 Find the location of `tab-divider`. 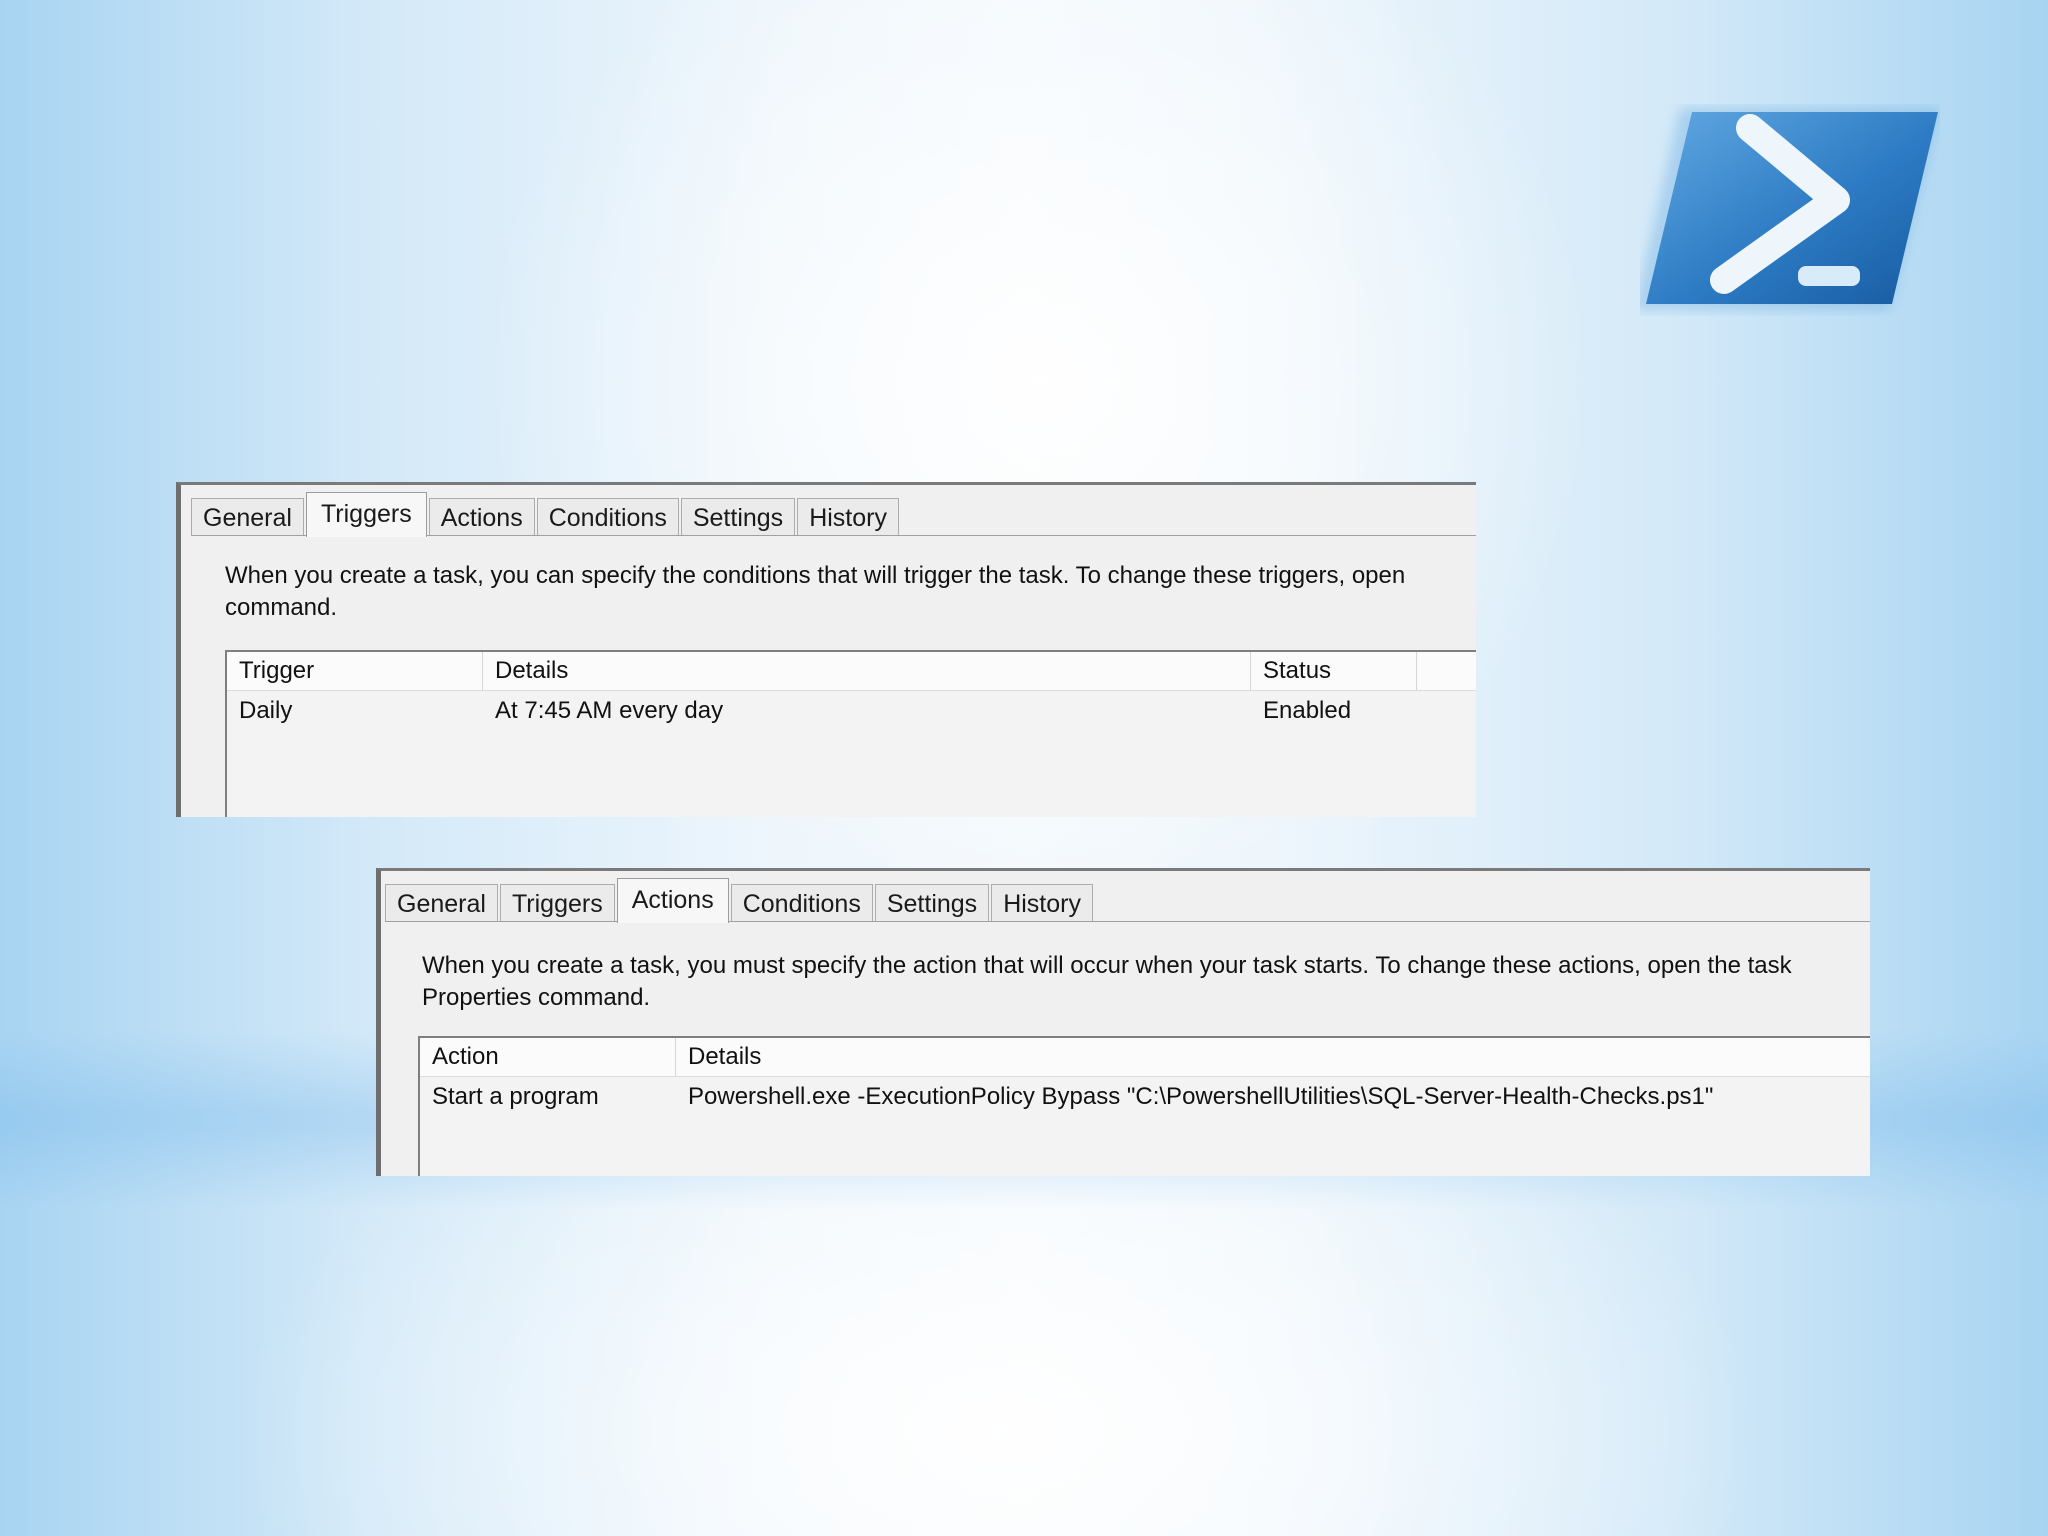

tab-divider is located at coordinates (1127, 921).